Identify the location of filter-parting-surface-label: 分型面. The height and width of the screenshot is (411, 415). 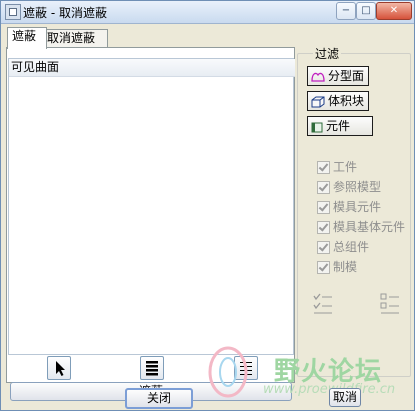
(346, 76).